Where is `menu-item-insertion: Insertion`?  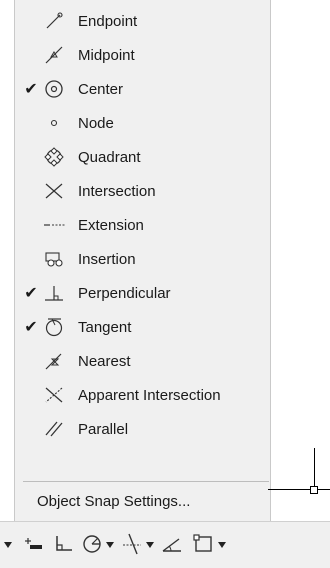 menu-item-insertion: Insertion is located at coordinates (142, 259).